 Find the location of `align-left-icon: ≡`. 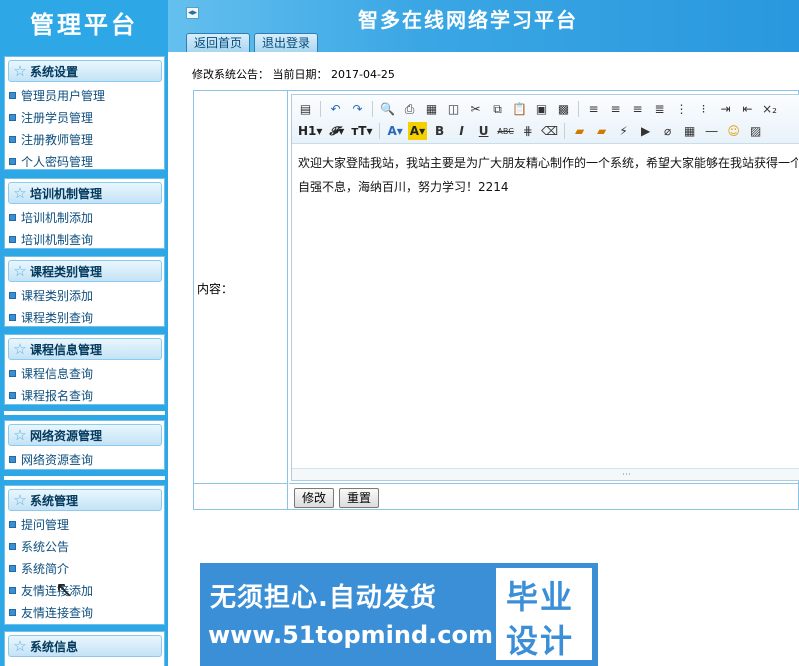

align-left-icon: ≡ is located at coordinates (593, 109).